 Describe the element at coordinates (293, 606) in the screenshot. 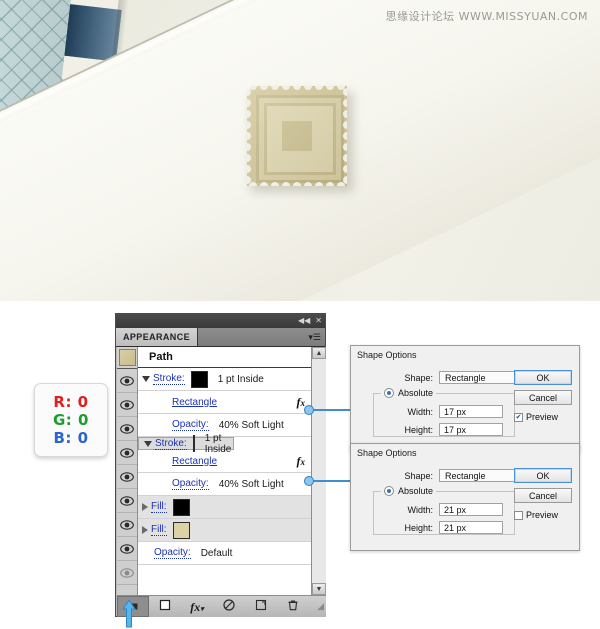

I see `delete-item-button` at that location.